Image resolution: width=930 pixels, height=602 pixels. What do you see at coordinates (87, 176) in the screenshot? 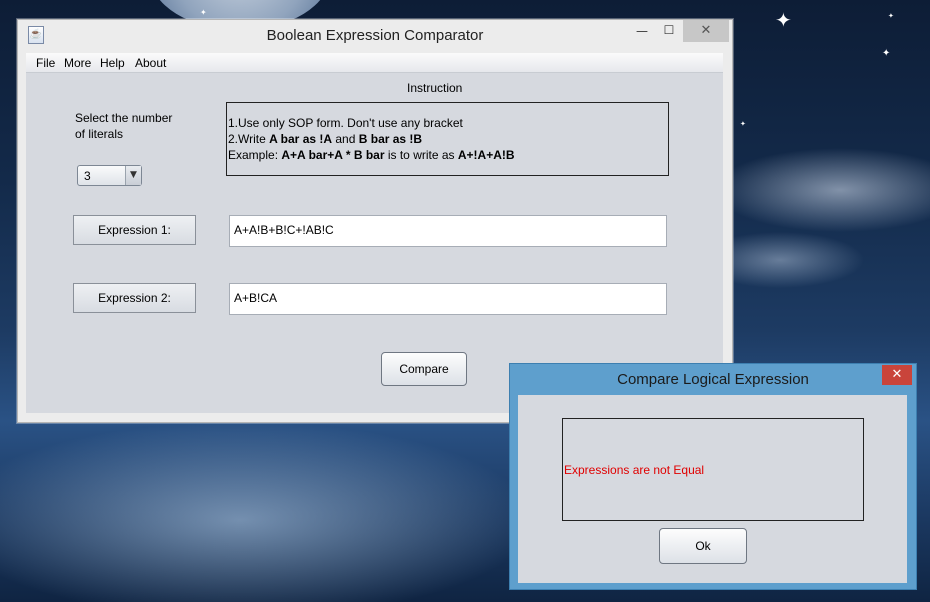
I see `literals-dropdown-value: 3` at bounding box center [87, 176].